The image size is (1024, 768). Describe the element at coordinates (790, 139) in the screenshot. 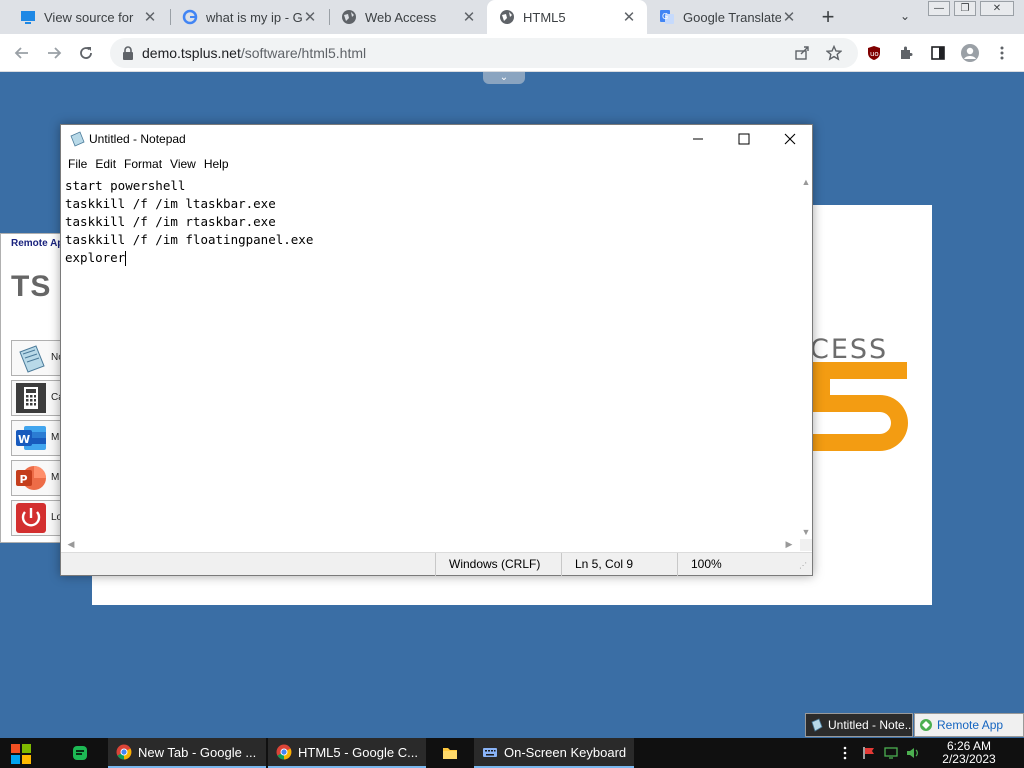

I see `close-button` at that location.